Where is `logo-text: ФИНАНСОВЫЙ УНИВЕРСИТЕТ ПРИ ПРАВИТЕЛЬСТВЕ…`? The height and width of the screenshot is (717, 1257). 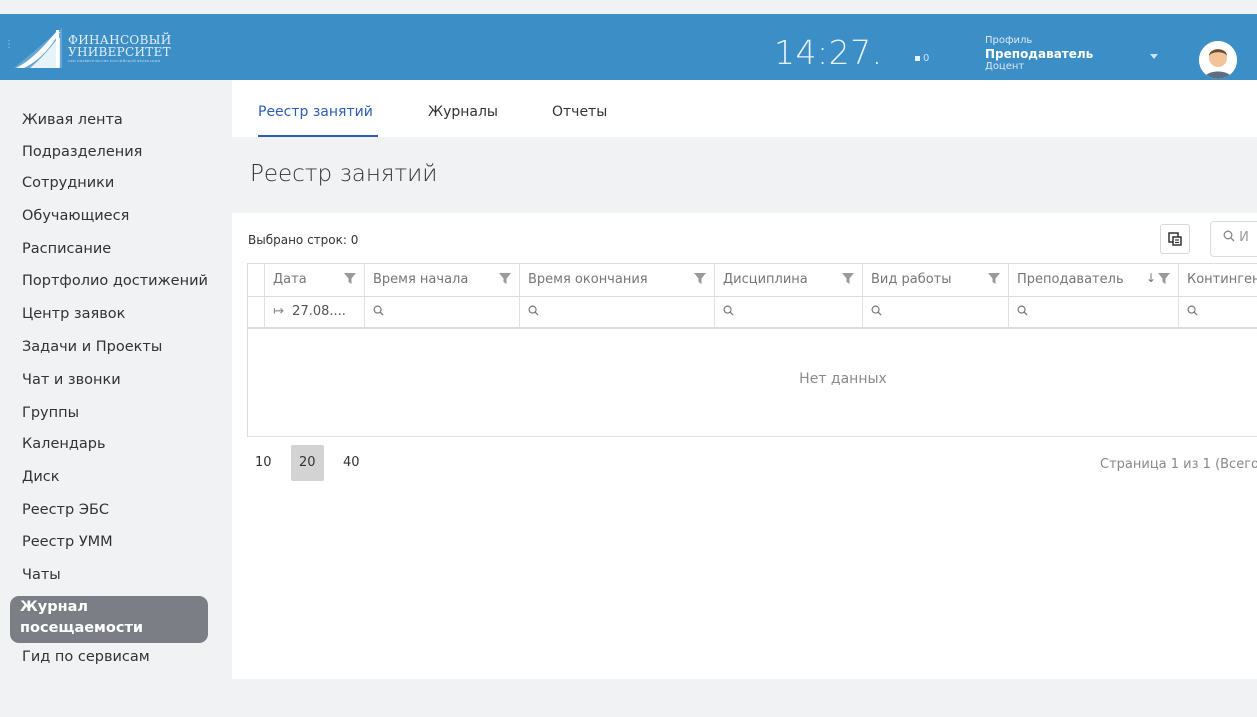 logo-text: ФИНАНСОВЫЙ УНИВЕРСИТЕТ ПРИ ПРАВИТЕЛЬСТВЕ… is located at coordinates (120, 48).